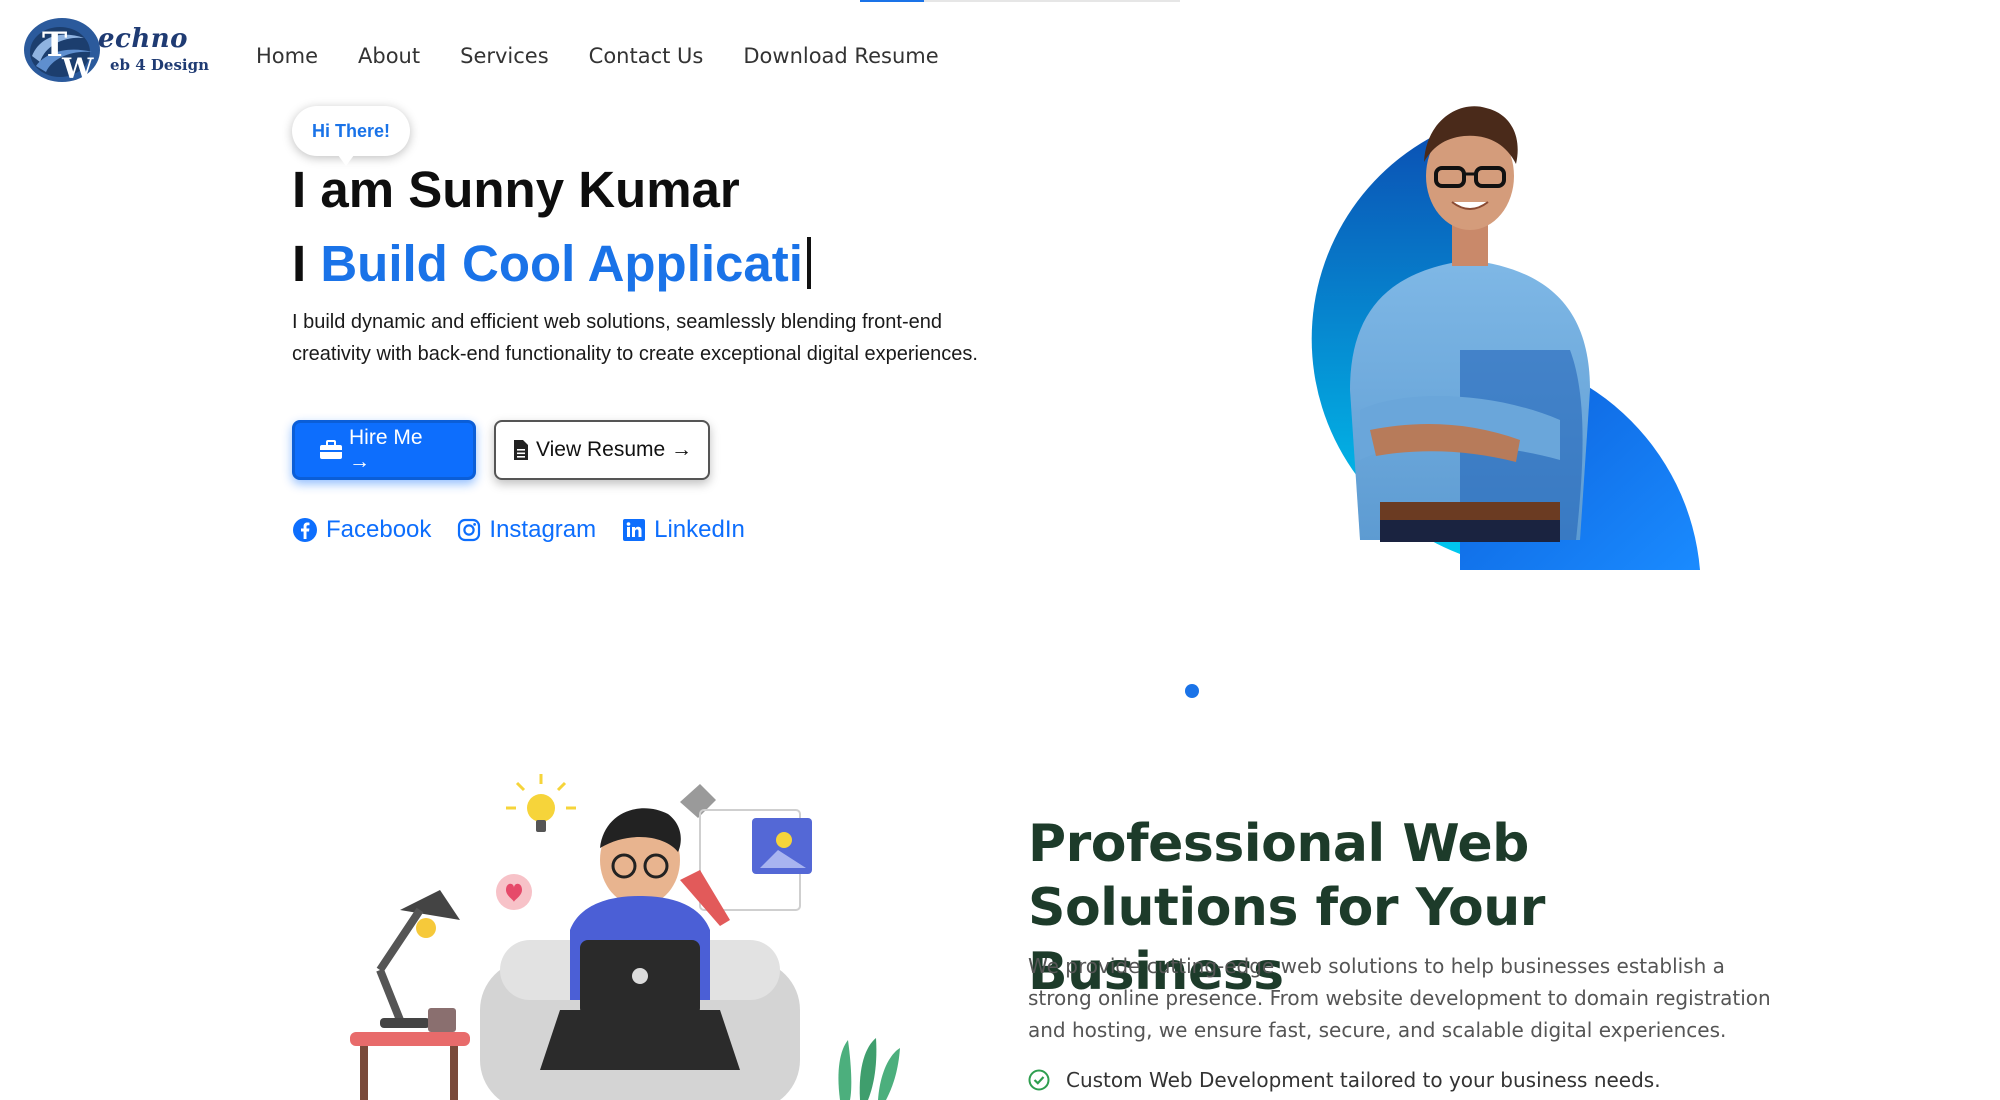 The image size is (2000, 1100). I want to click on hero-typed-heading: I Build Cool Applicati, so click(551, 263).